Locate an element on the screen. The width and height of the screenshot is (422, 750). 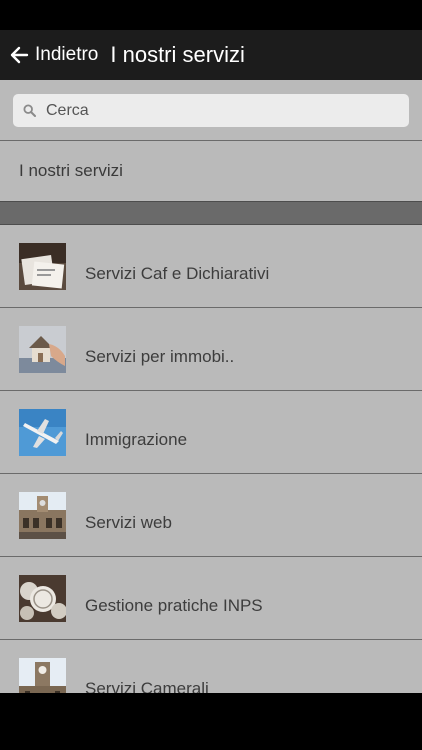
section-separator is located at coordinates (211, 213).